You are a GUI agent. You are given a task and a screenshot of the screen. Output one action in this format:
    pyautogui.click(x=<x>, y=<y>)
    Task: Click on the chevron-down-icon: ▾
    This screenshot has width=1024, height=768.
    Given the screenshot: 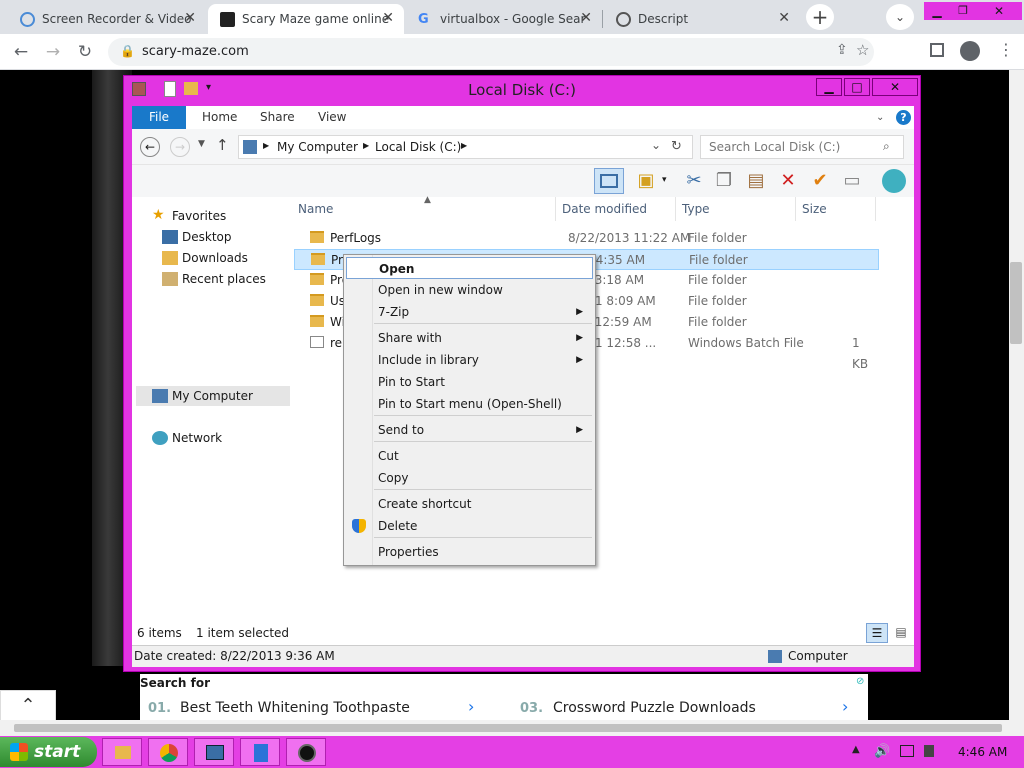 What is the action you would take?
    pyautogui.click(x=664, y=180)
    